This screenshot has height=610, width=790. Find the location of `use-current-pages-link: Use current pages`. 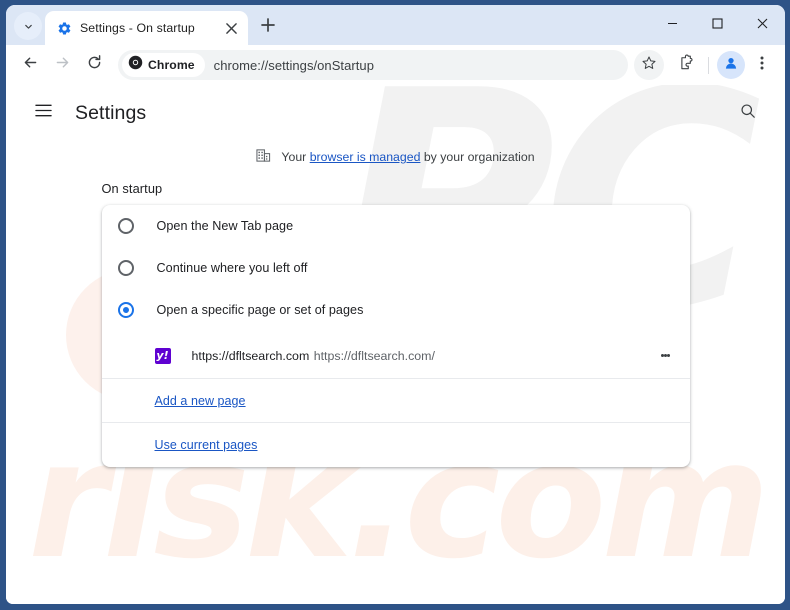

use-current-pages-link: Use current pages is located at coordinates (206, 445).